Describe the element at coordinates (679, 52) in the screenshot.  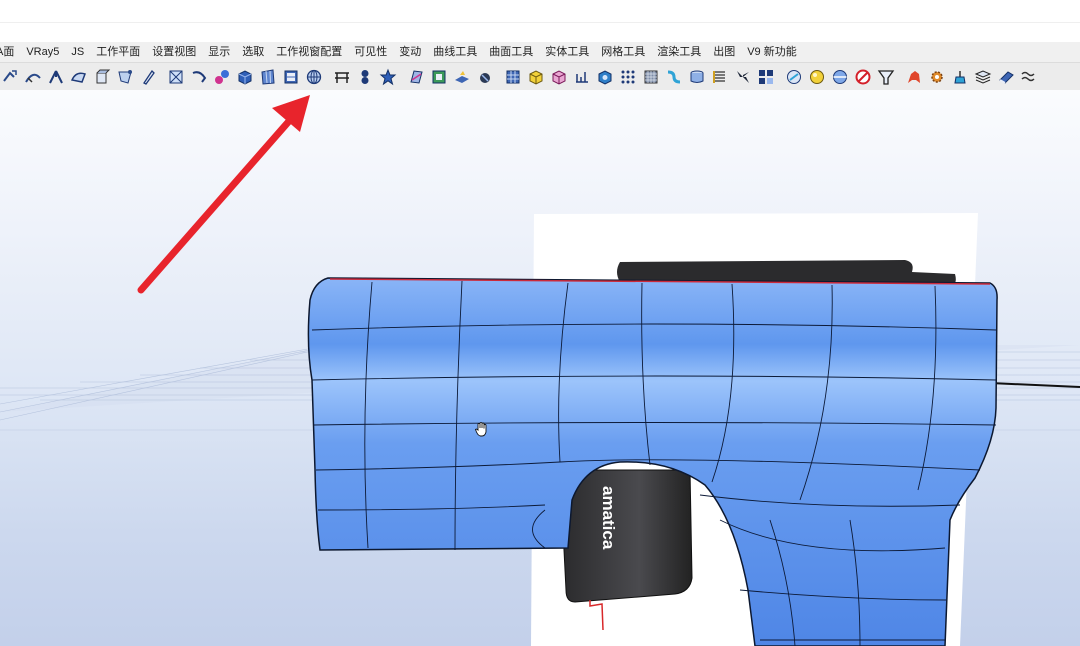
I see `menu-item-render-tools: 渲染工具` at that location.